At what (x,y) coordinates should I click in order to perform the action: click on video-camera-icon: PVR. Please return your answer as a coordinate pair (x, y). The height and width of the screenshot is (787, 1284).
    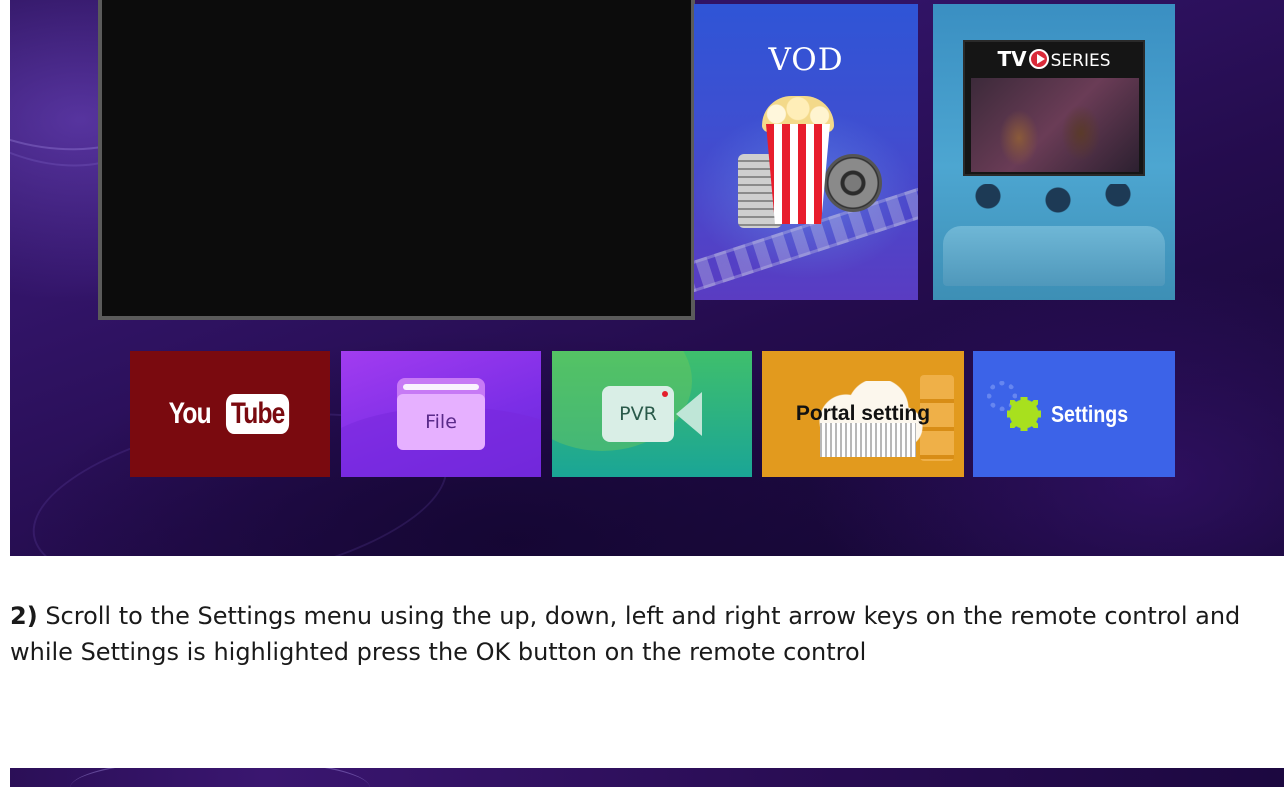
    Looking at the image, I should click on (652, 414).